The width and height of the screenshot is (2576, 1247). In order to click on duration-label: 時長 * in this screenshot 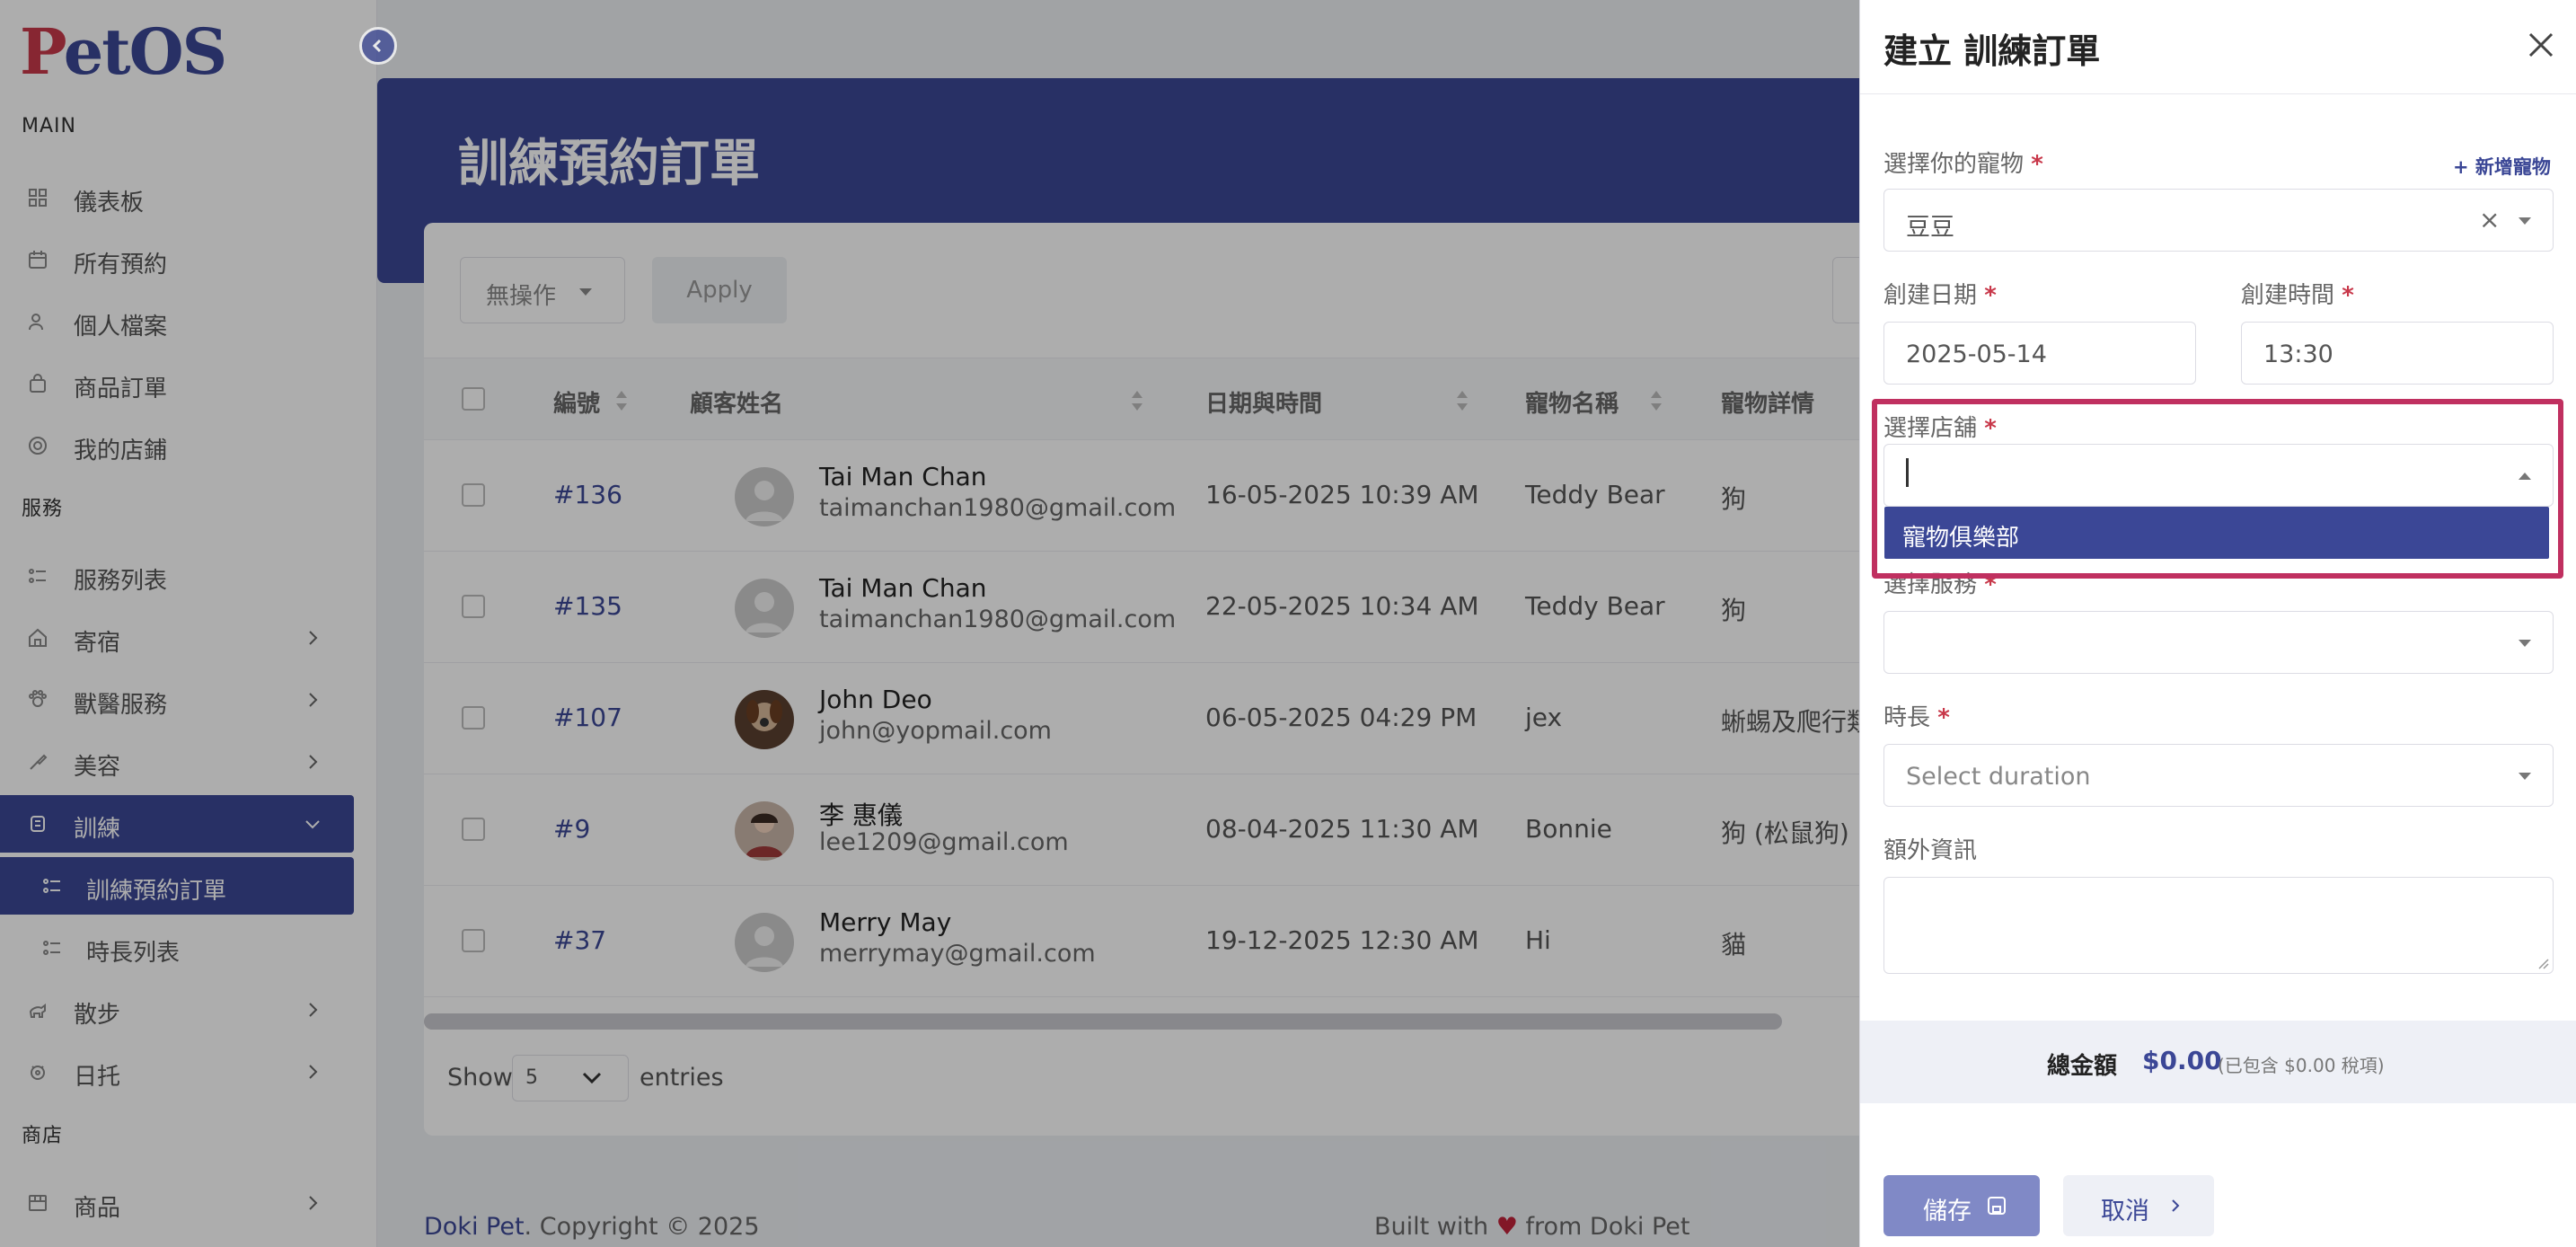, I will do `click(1916, 718)`.